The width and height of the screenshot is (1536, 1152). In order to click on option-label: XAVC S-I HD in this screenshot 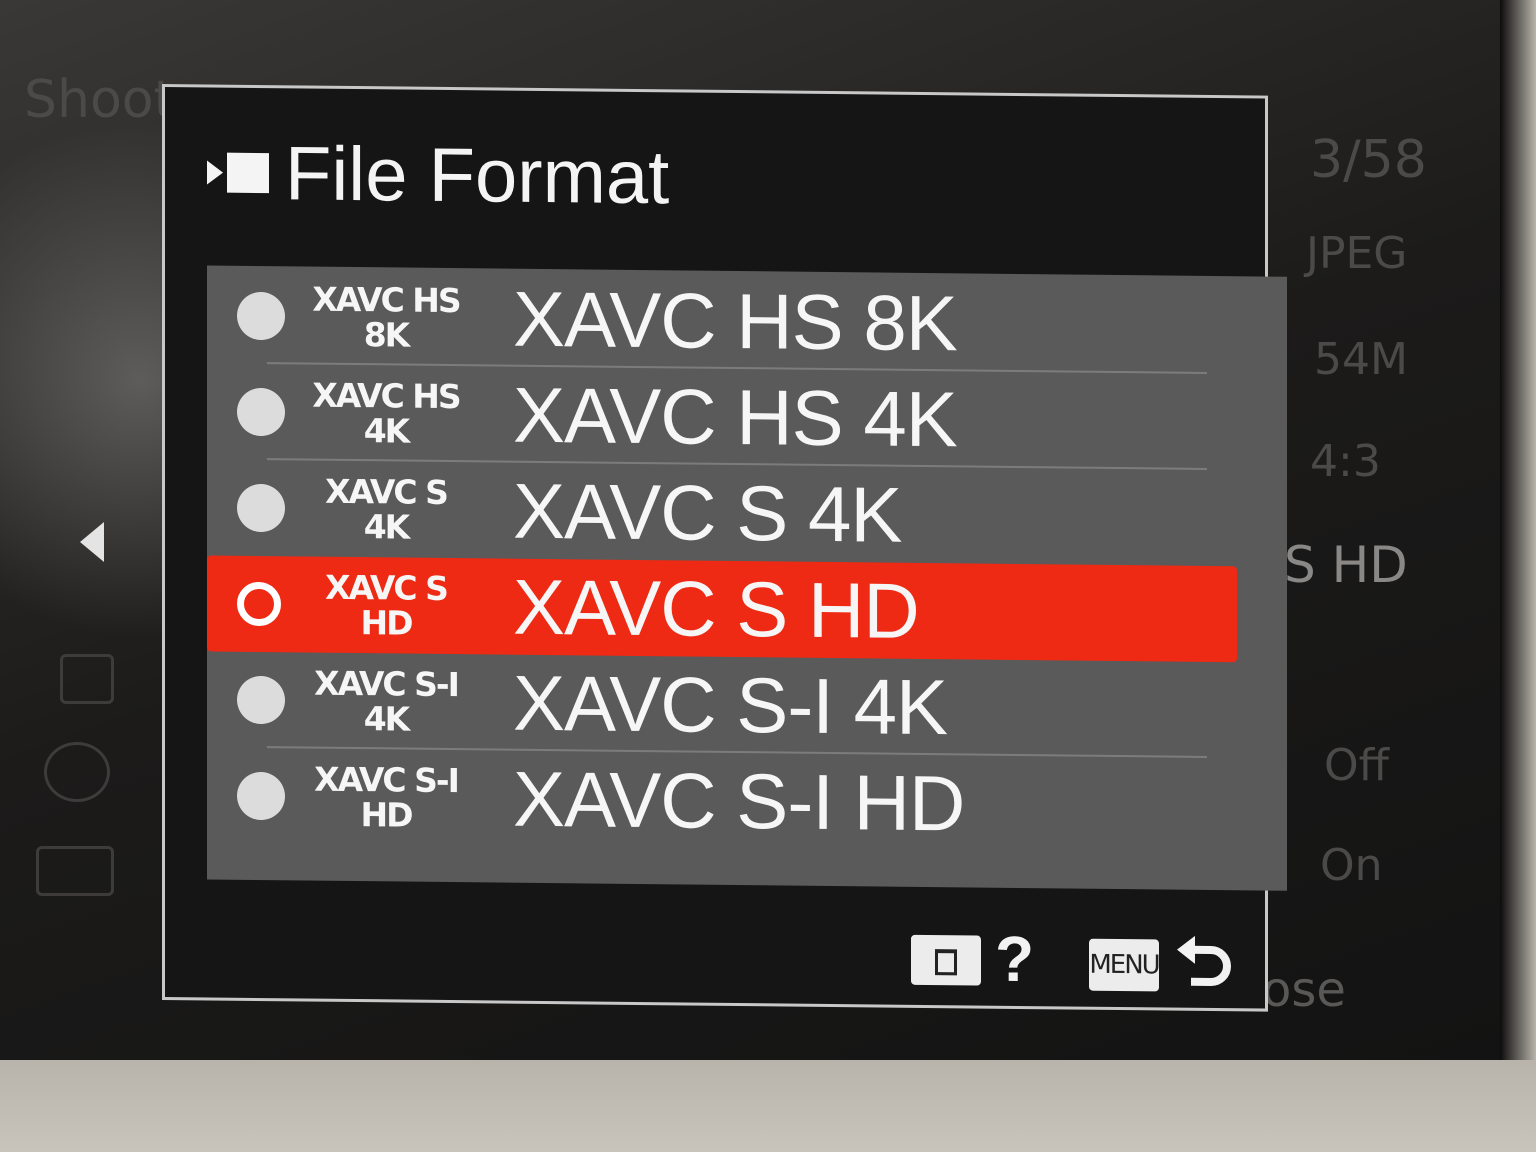, I will do `click(739, 800)`.